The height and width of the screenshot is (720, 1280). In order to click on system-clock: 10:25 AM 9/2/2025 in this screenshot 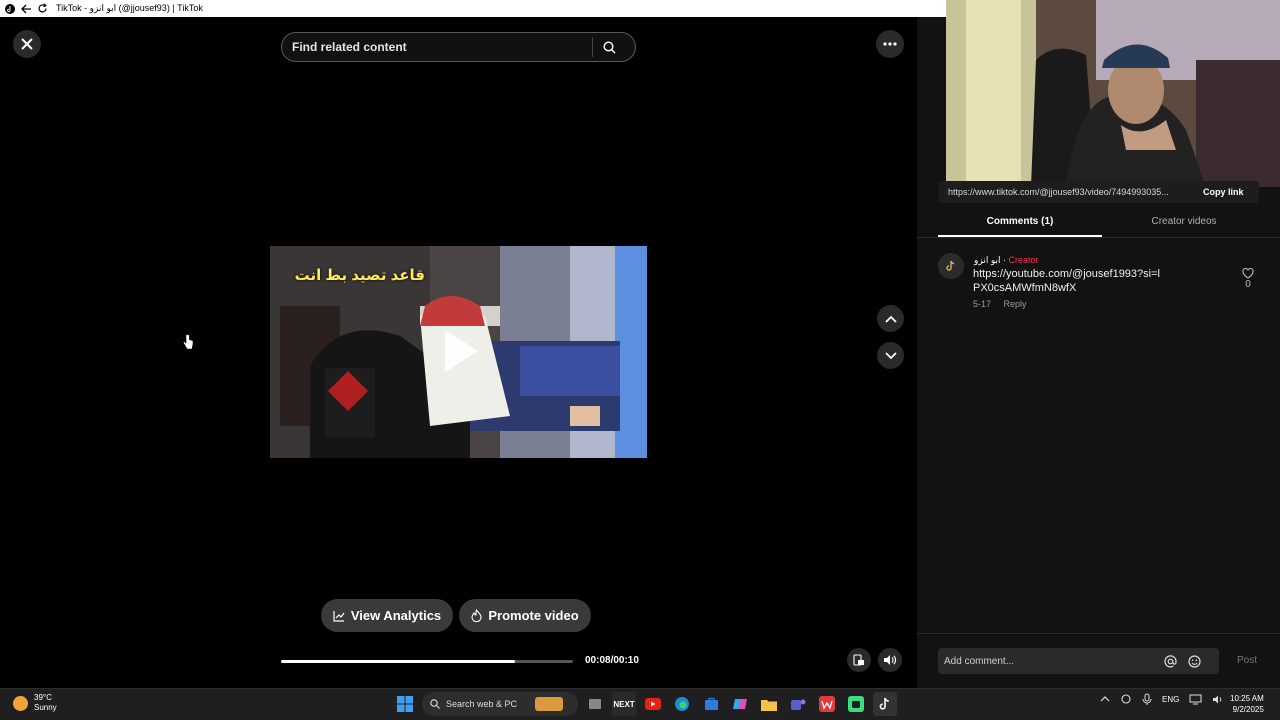, I will do `click(1247, 704)`.